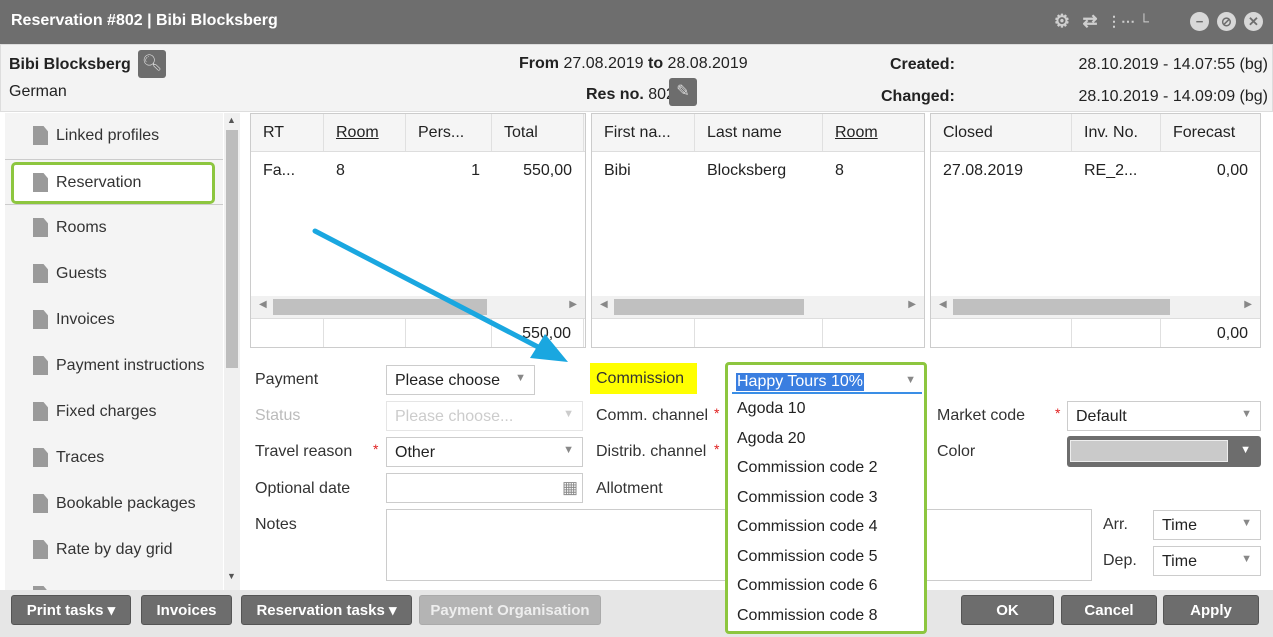 The width and height of the screenshot is (1273, 637). Describe the element at coordinates (1109, 610) in the screenshot. I see `cancel-button: Cancel` at that location.